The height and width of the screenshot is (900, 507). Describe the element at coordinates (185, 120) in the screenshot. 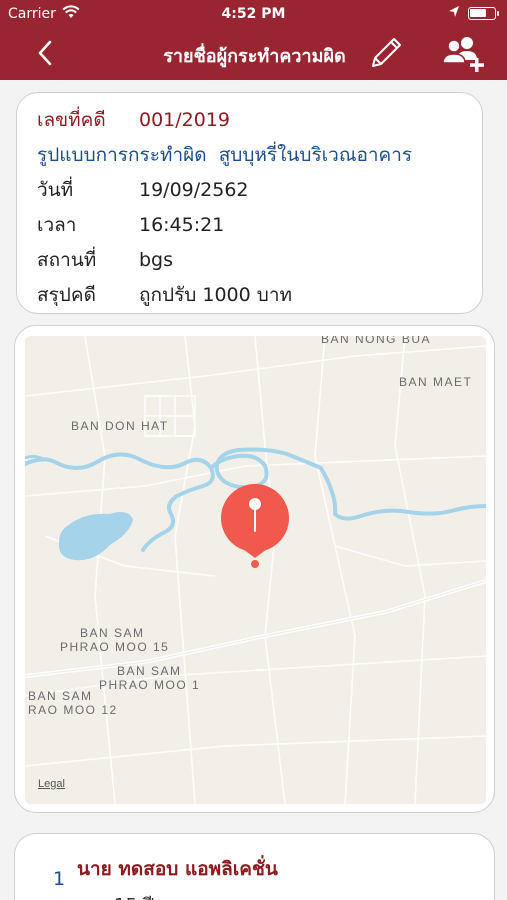

I see `case-number-value: 001/2019` at that location.